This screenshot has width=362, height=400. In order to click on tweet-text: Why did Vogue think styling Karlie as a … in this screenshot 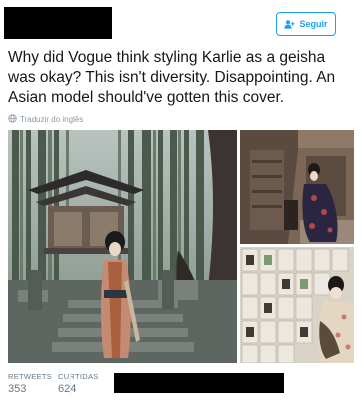, I will do `click(172, 77)`.